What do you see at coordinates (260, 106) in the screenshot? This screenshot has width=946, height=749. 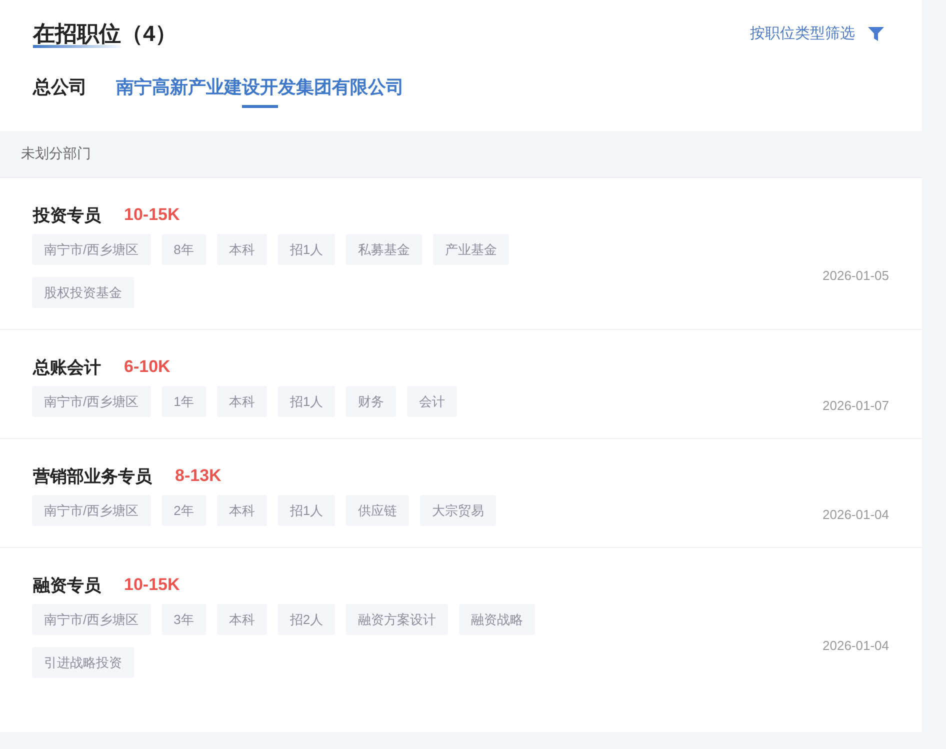 I see `tab-indicator` at bounding box center [260, 106].